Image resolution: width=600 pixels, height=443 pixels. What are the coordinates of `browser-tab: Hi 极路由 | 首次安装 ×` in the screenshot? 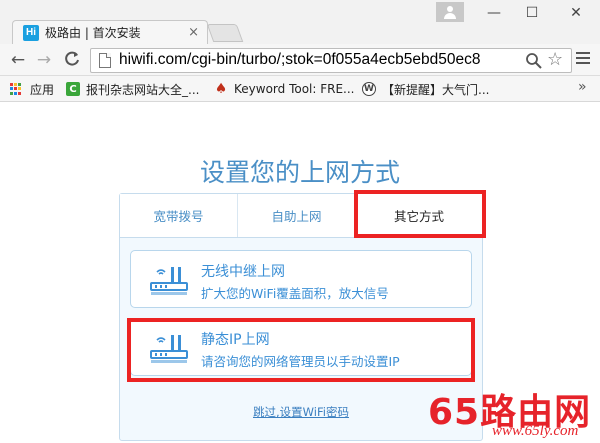 It's located at (110, 32).